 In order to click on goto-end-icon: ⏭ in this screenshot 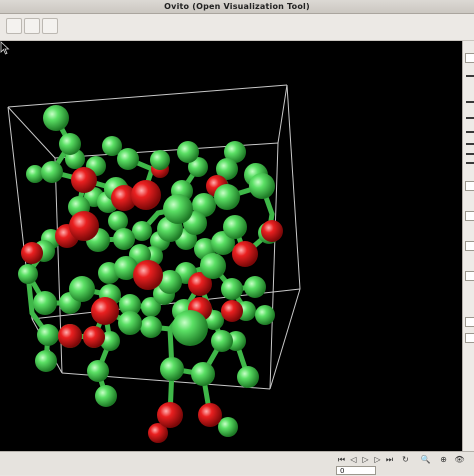, I will do `click(389, 460)`.